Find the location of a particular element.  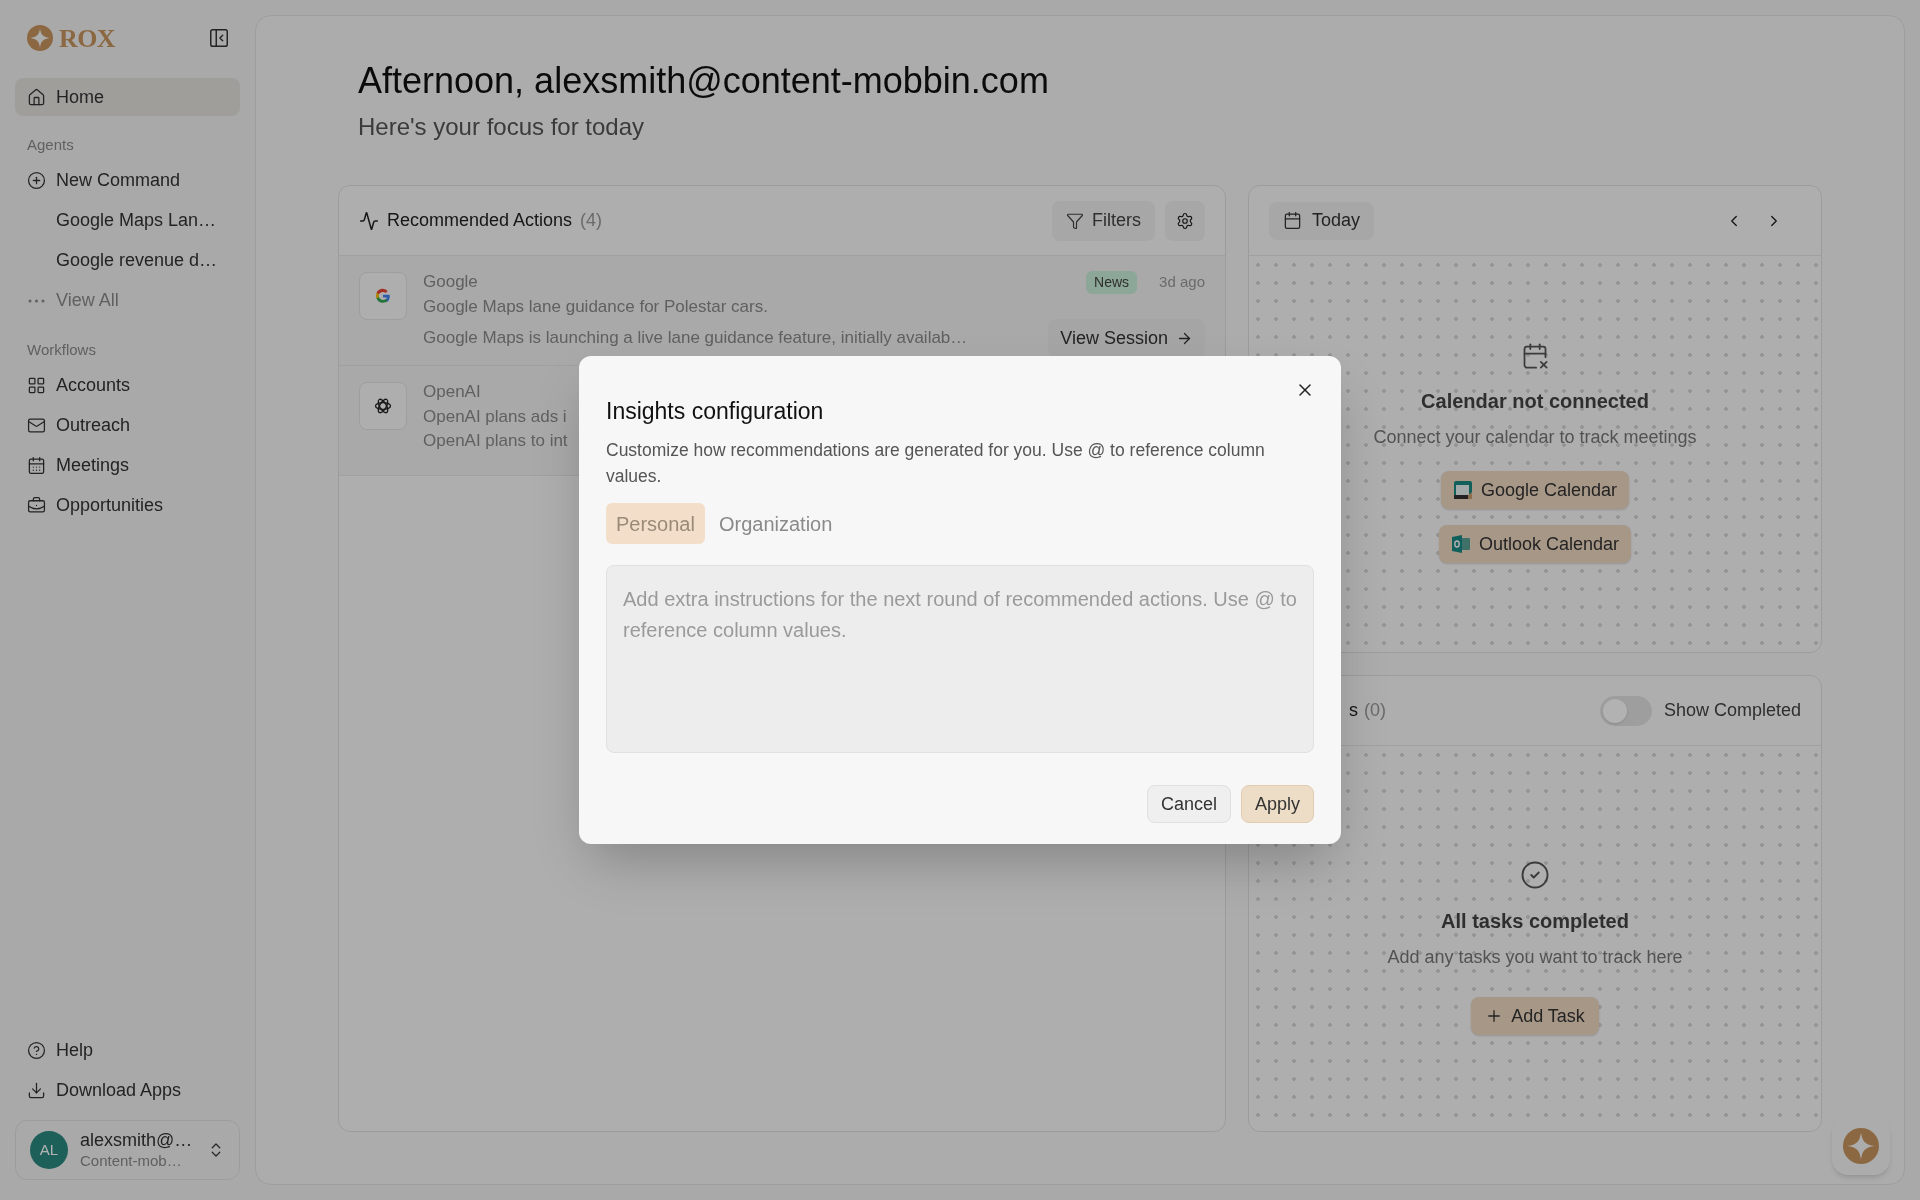

dialog-description: Customize how recommendations are generated for you. Use @ to reference column values. is located at coordinates (936, 463).